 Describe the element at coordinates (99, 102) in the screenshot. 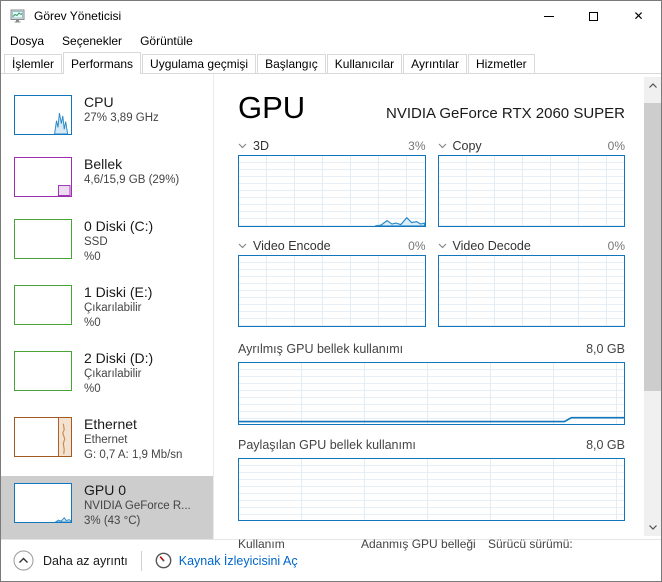

I see `sidebar-cpu-title: CPU` at that location.